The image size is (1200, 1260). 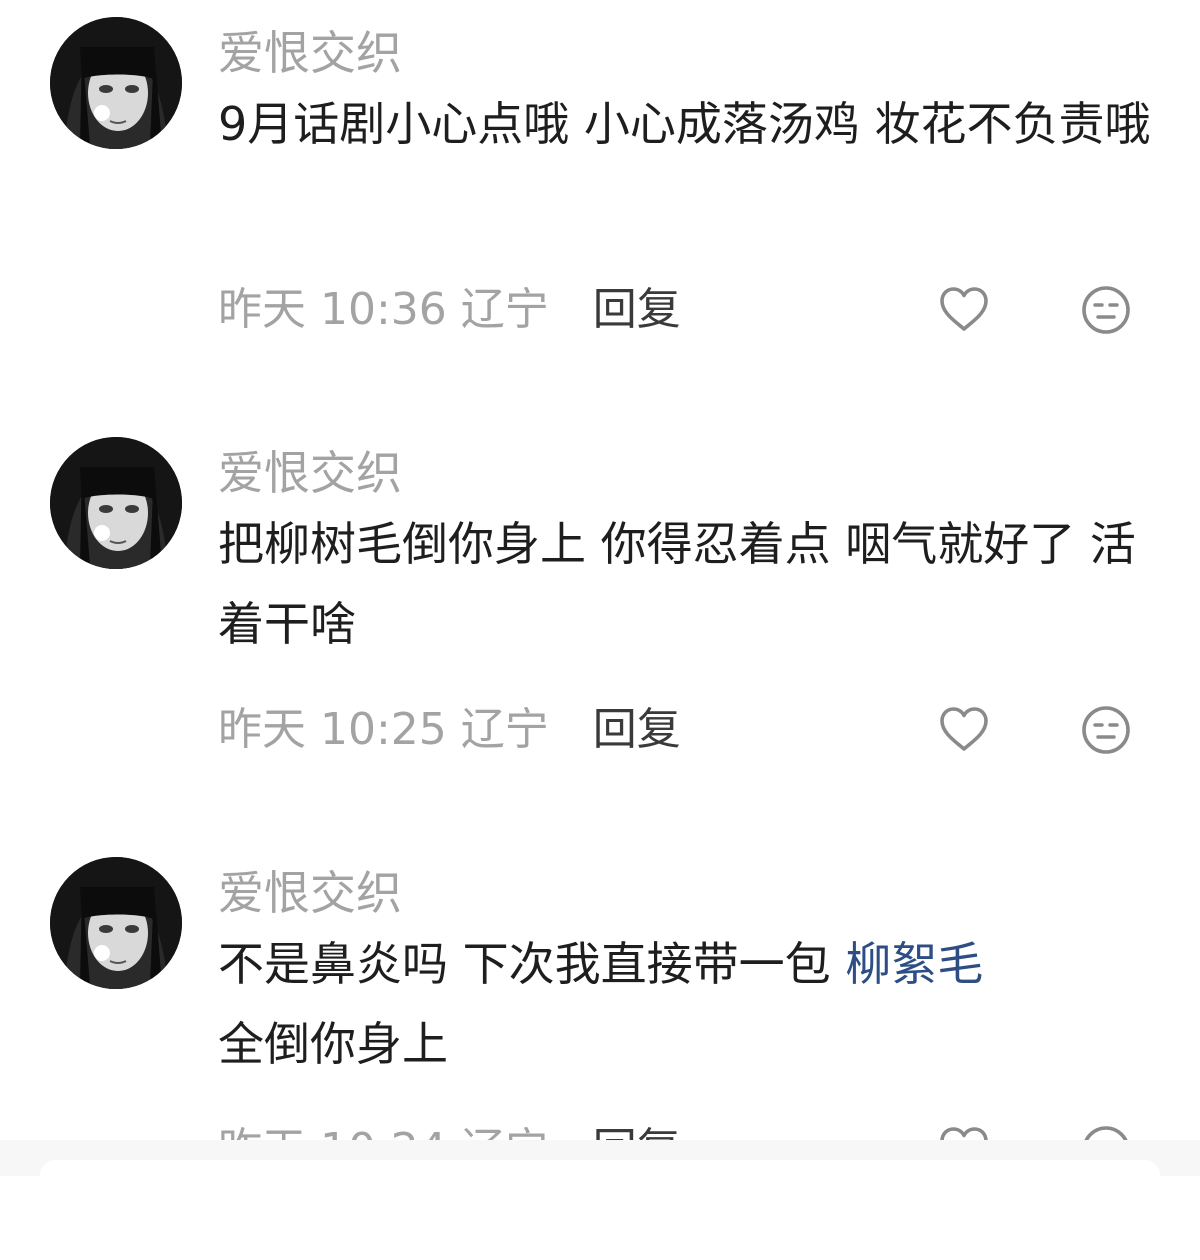 I want to click on hashtag-link: 柳絮毛, so click(x=914, y=964).